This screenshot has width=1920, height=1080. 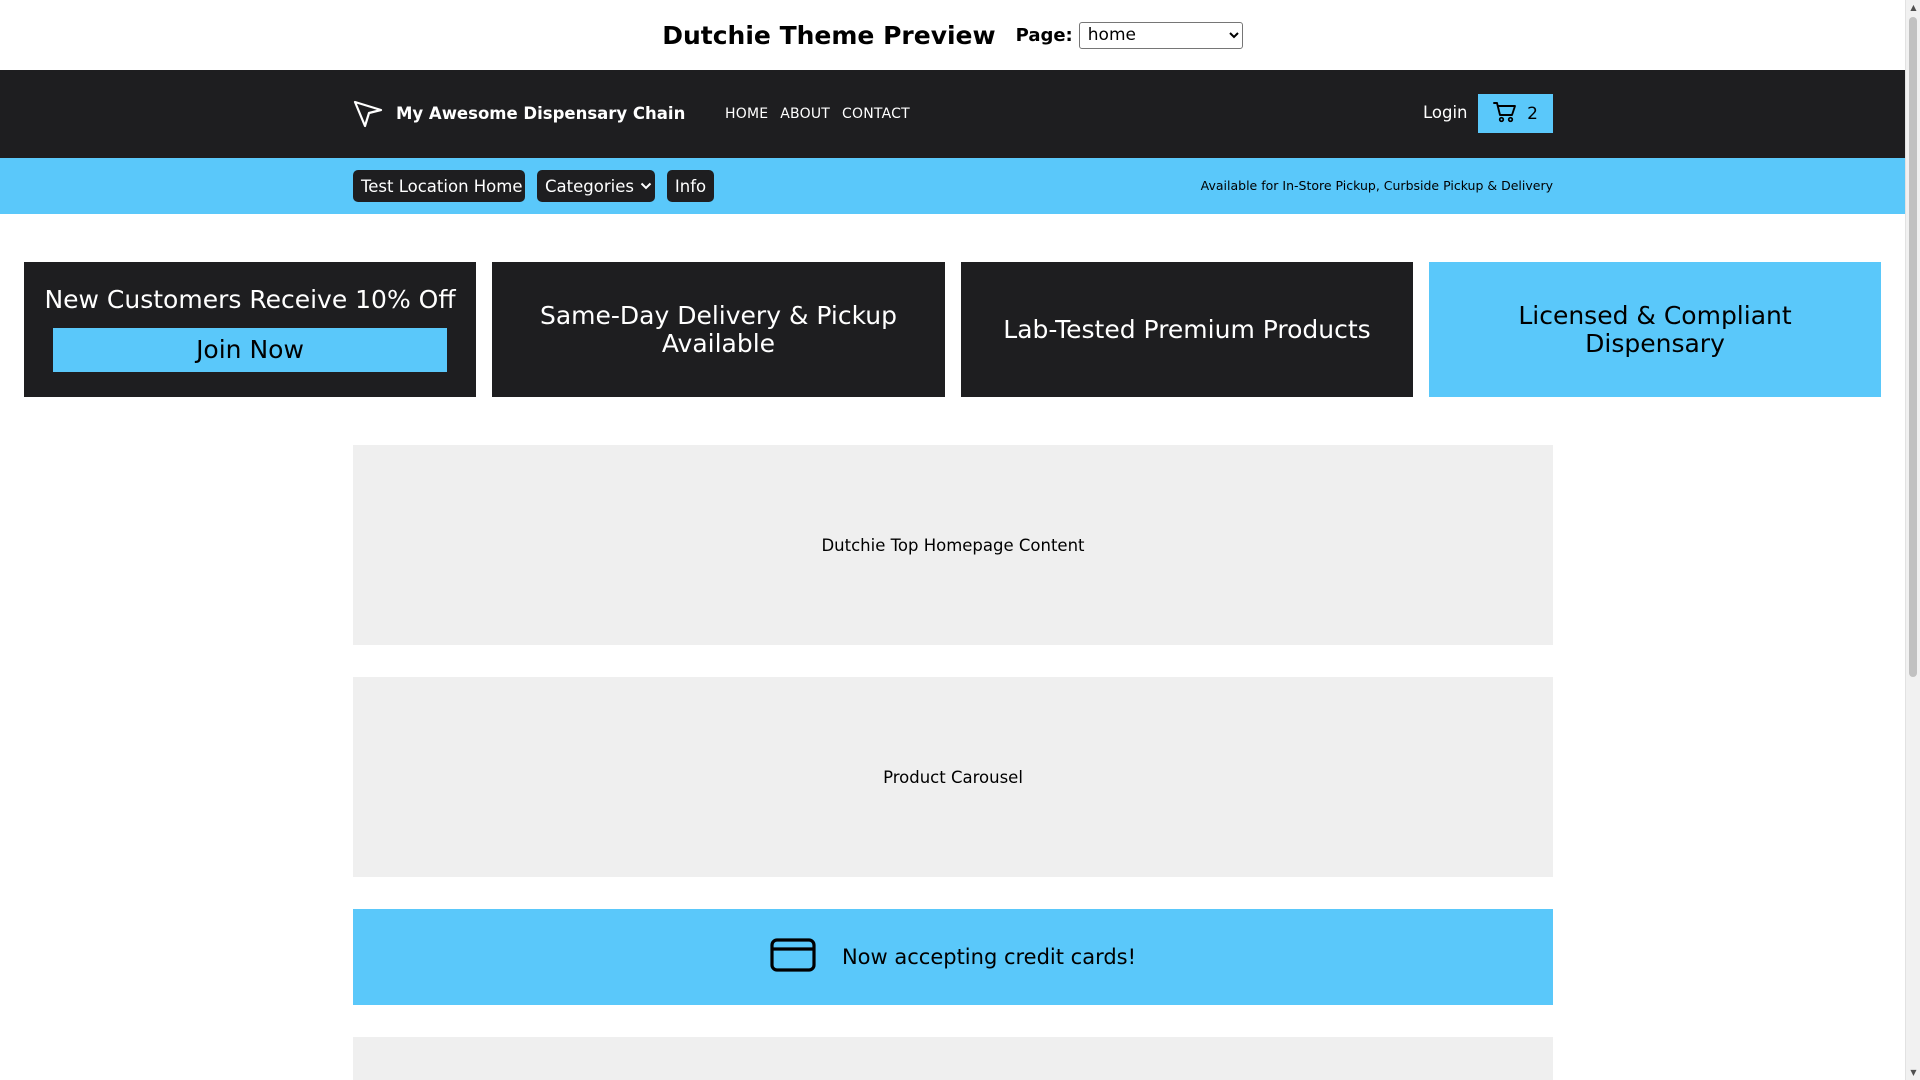 What do you see at coordinates (1913, 7) in the screenshot?
I see `scroll-up-arrow-icon: ▲` at bounding box center [1913, 7].